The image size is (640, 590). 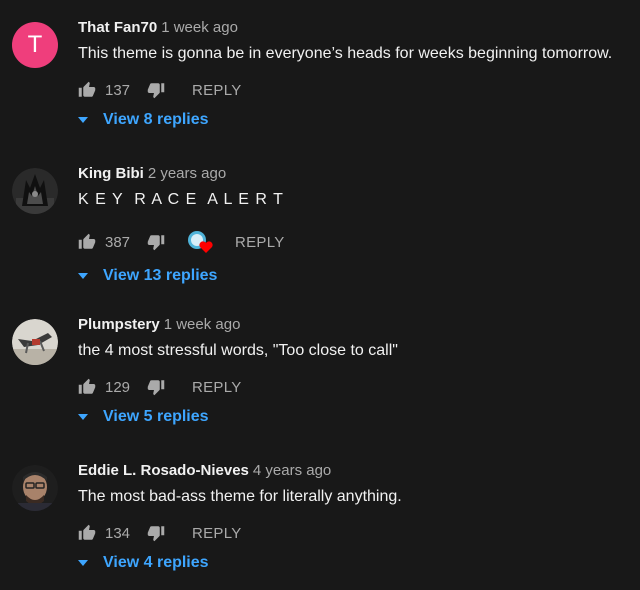 I want to click on avatar: T, so click(x=35, y=45).